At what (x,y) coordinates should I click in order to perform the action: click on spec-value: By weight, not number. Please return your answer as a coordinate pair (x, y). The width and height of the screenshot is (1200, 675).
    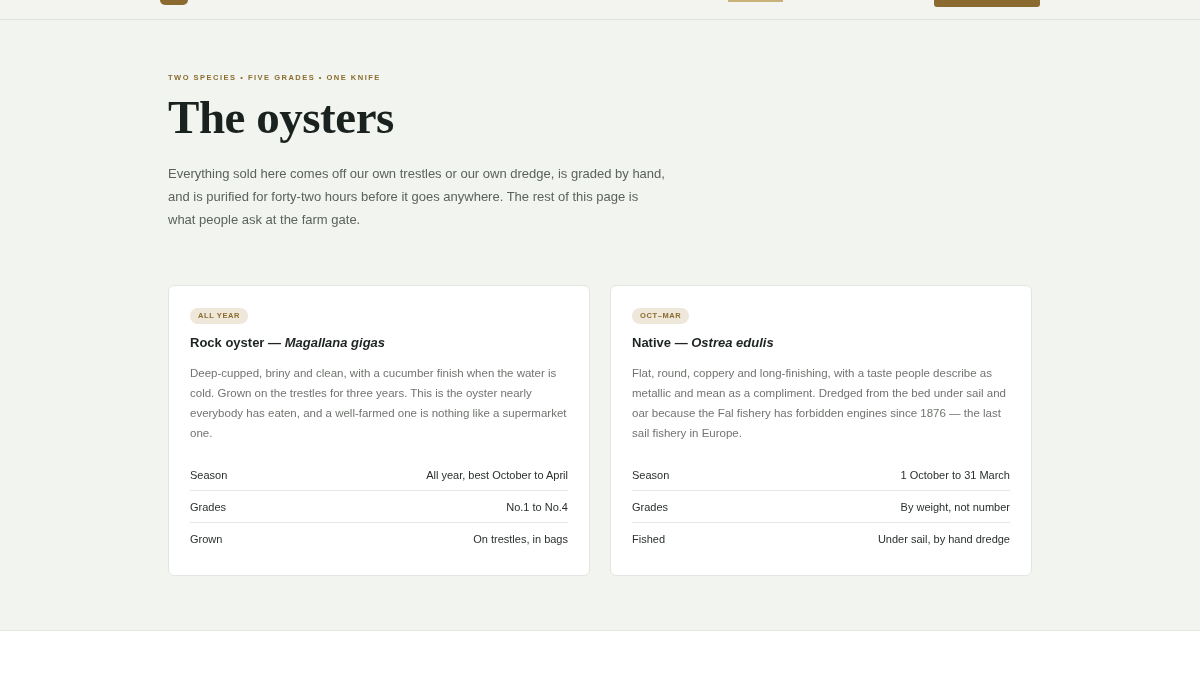
    Looking at the image, I should click on (955, 507).